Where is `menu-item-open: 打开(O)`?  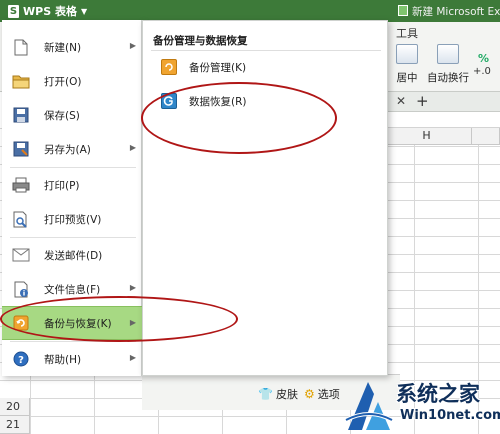 menu-item-open: 打开(O) is located at coordinates (72, 81).